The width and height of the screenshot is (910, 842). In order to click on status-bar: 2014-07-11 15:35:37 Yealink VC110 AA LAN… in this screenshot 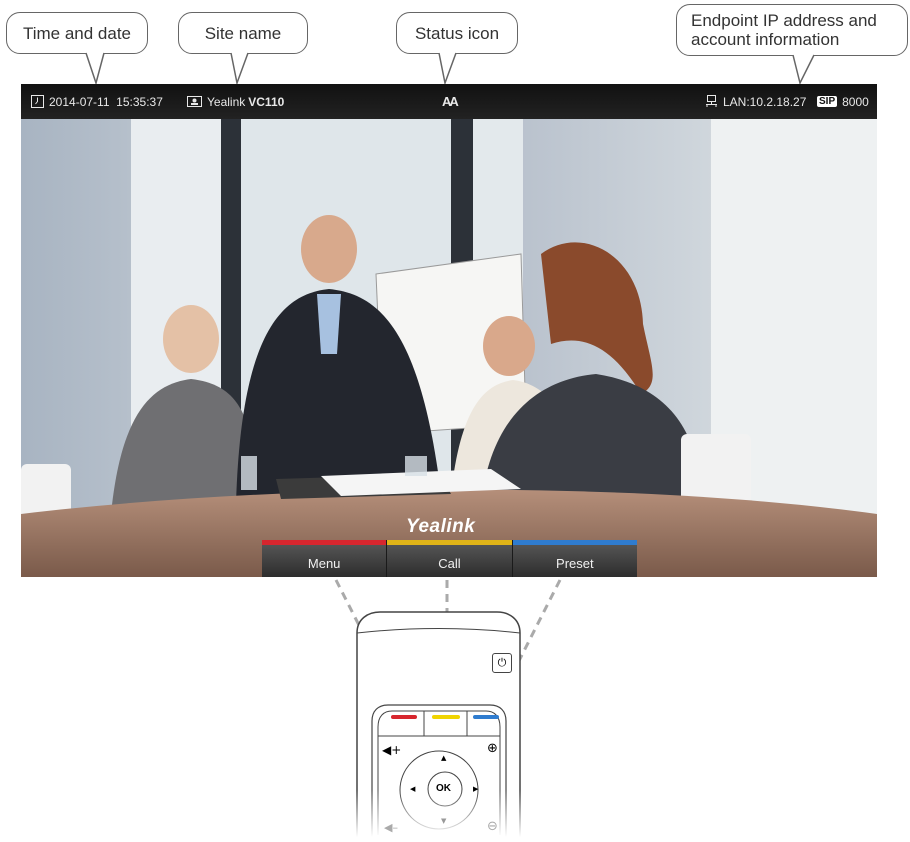, I will do `click(449, 101)`.